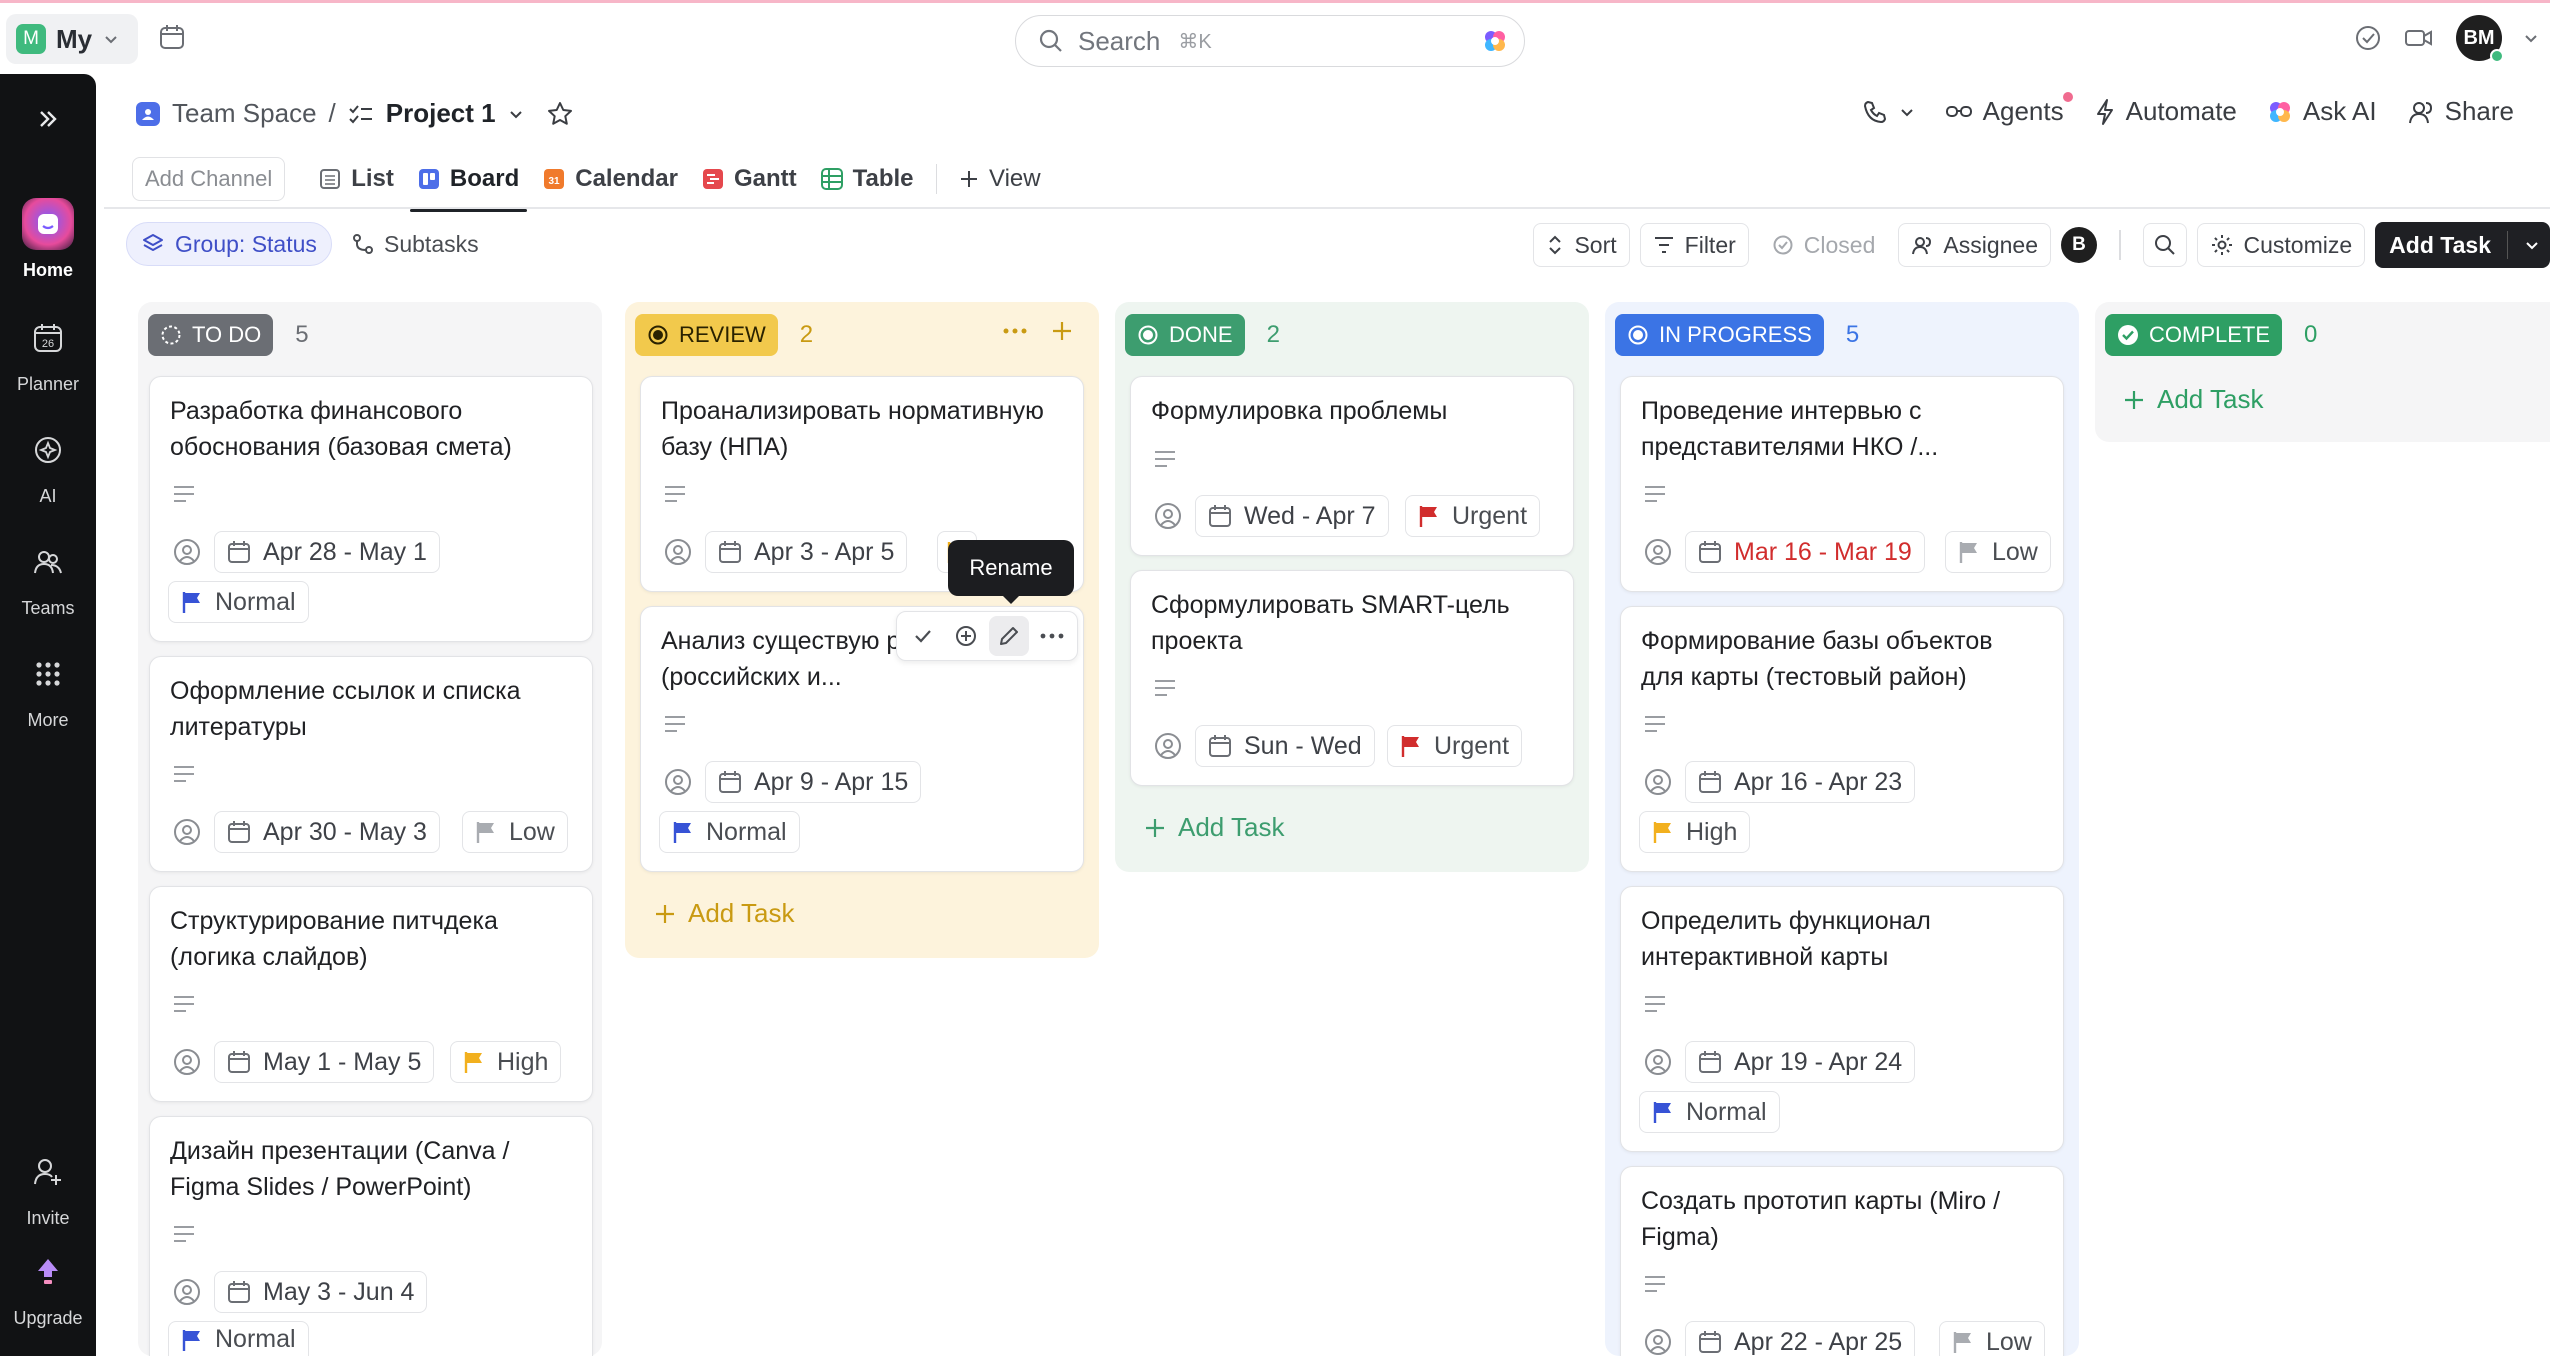 The width and height of the screenshot is (2550, 1356). Describe the element at coordinates (749, 179) in the screenshot. I see `tab-gantt: Gantt` at that location.